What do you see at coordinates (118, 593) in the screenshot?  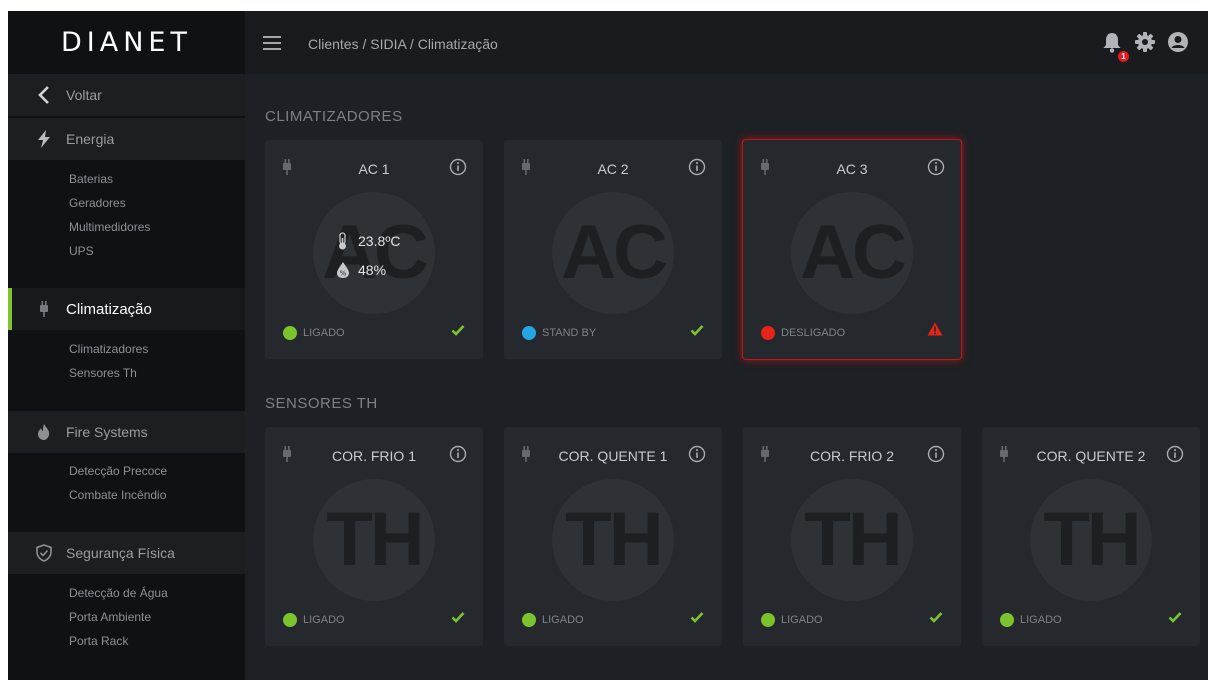 I see `submenu-item-deteccao-agua: Detecção de Água` at bounding box center [118, 593].